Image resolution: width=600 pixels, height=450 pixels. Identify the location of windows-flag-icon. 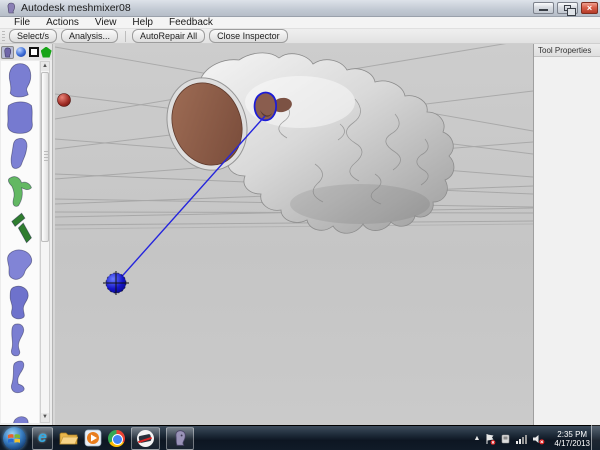
(14, 438).